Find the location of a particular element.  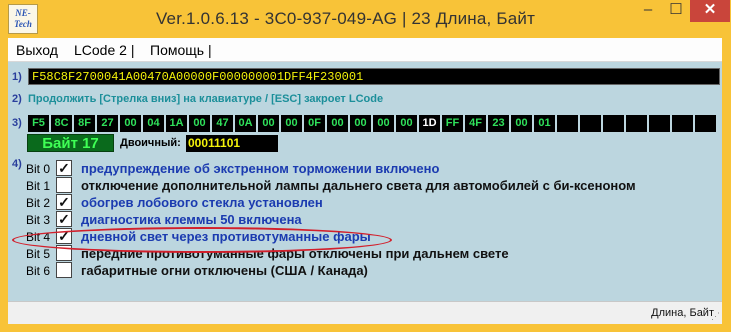

byte-cell: 27 is located at coordinates (107, 123).